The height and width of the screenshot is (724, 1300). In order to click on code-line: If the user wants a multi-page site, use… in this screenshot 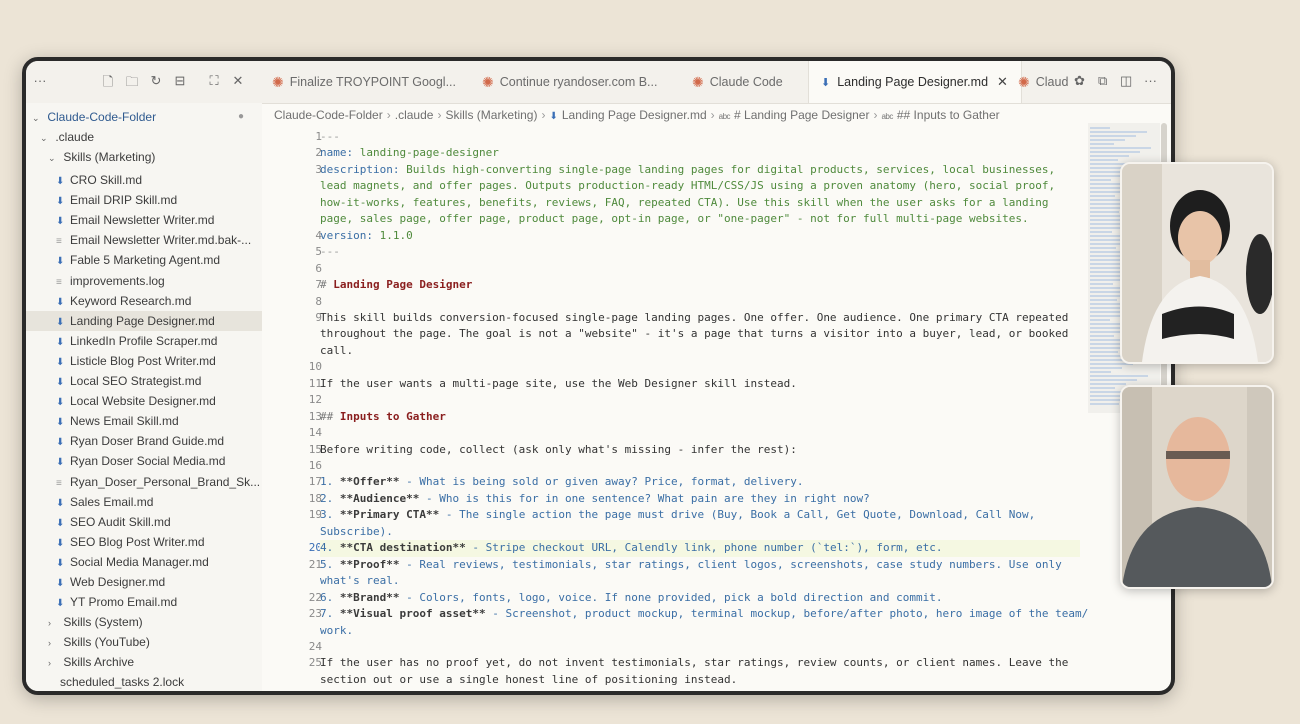, I will do `click(700, 384)`.